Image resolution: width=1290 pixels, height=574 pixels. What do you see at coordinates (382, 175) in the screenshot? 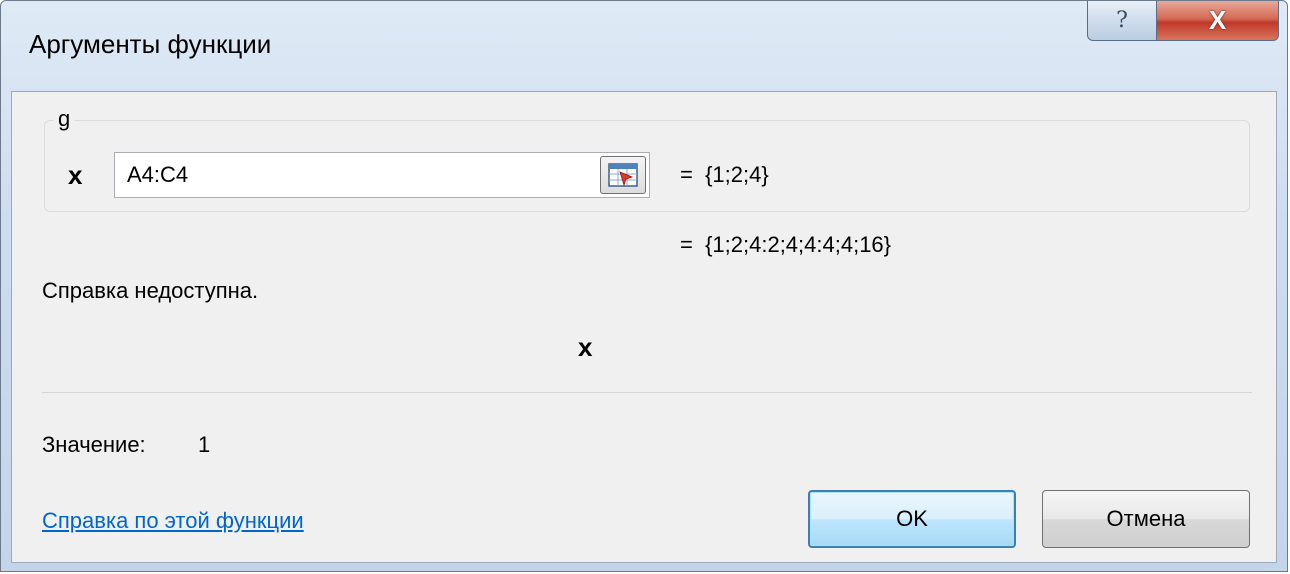
I see `argument-input` at bounding box center [382, 175].